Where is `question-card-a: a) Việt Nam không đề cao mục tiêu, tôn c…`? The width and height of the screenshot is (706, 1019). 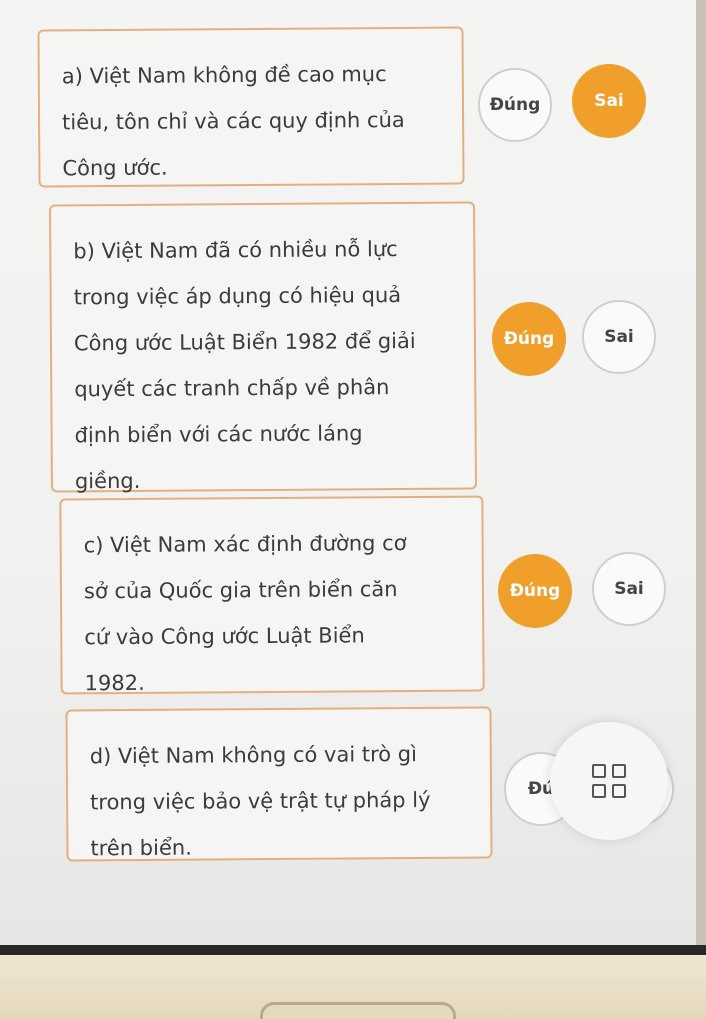
question-card-a: a) Việt Nam không đề cao mục tiêu, tôn c… is located at coordinates (251, 107).